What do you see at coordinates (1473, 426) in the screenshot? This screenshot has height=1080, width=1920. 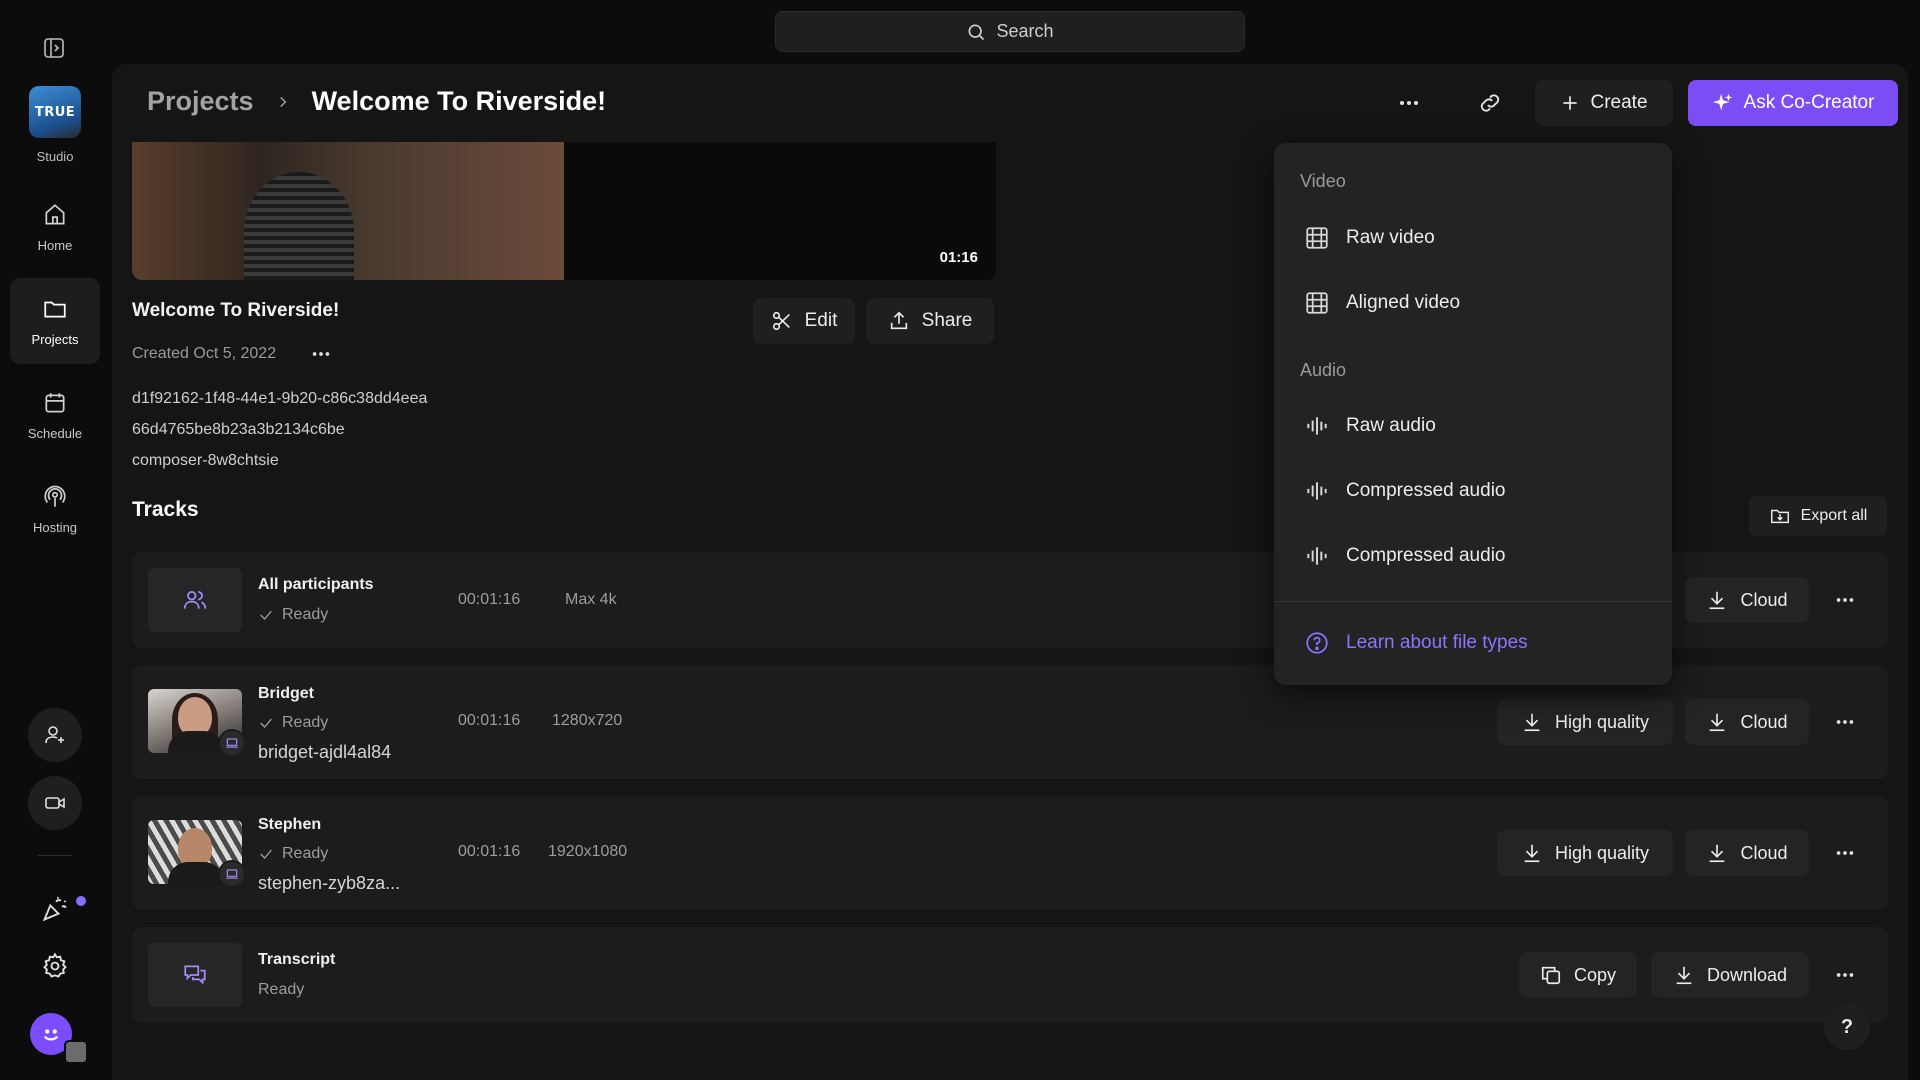 I see `menu-item-raw-audio: Raw audio` at bounding box center [1473, 426].